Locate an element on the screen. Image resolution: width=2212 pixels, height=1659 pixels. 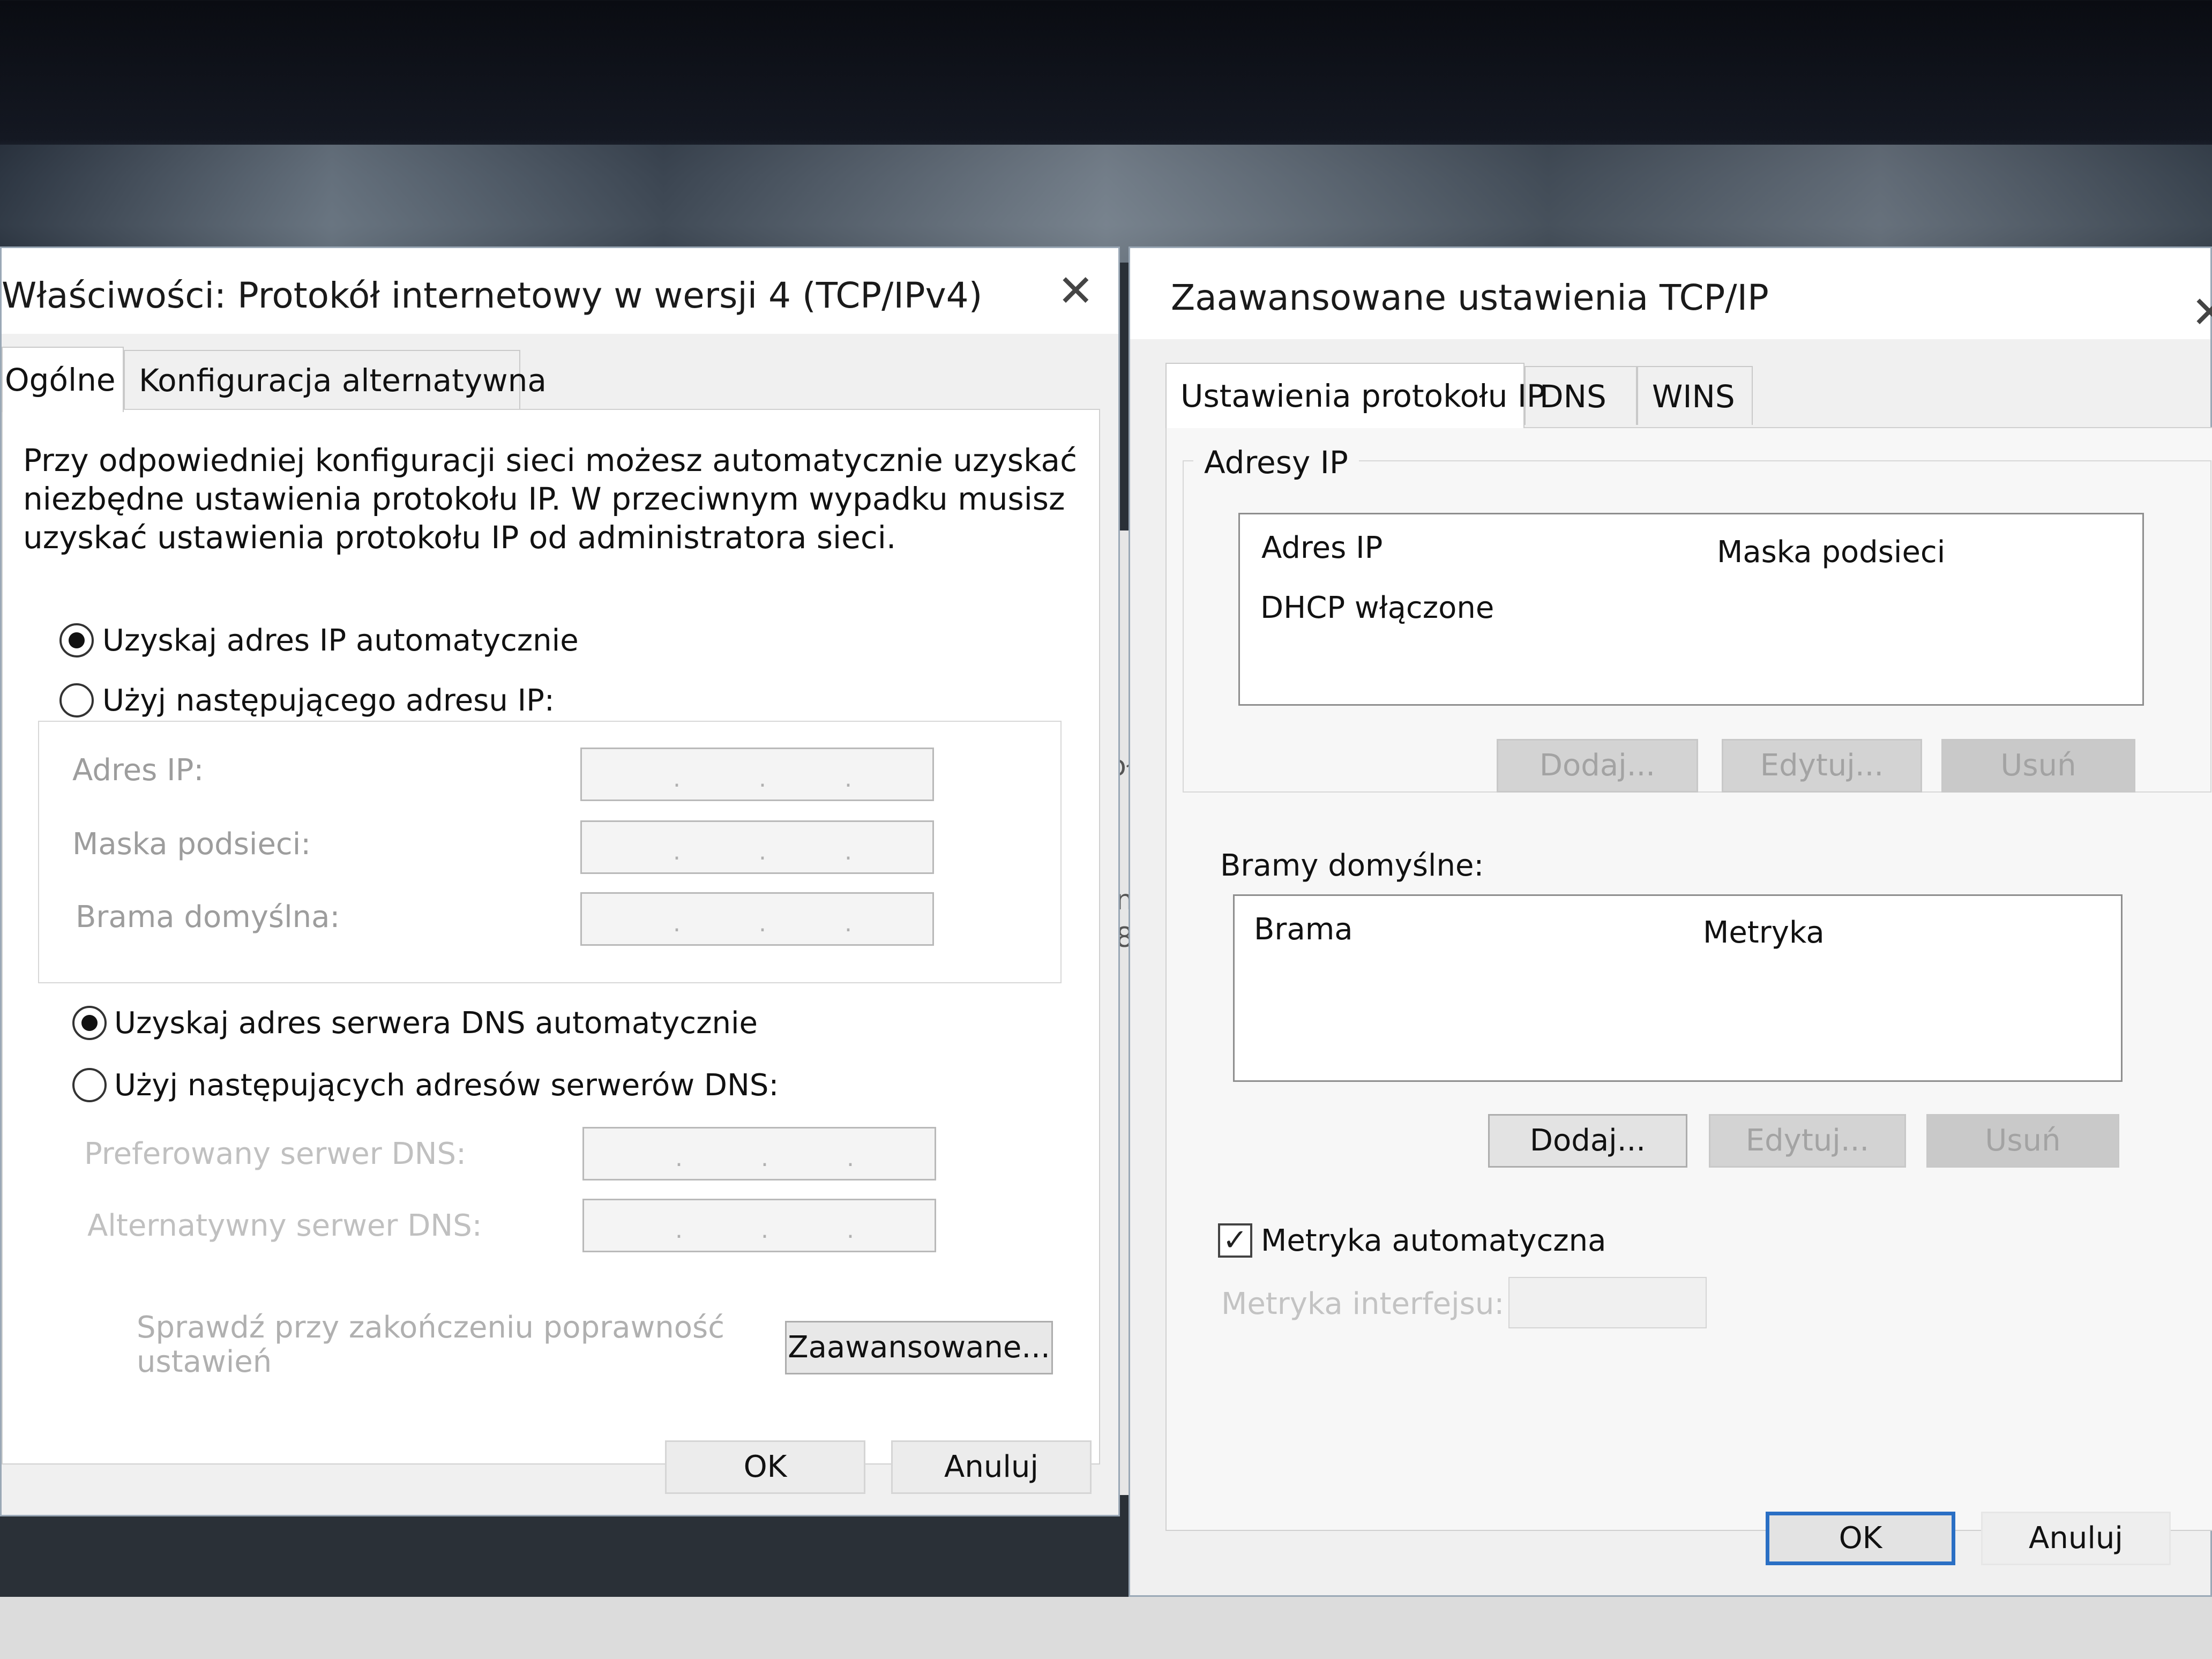
remove-gateway-button: Usuń is located at coordinates (2022, 1141).